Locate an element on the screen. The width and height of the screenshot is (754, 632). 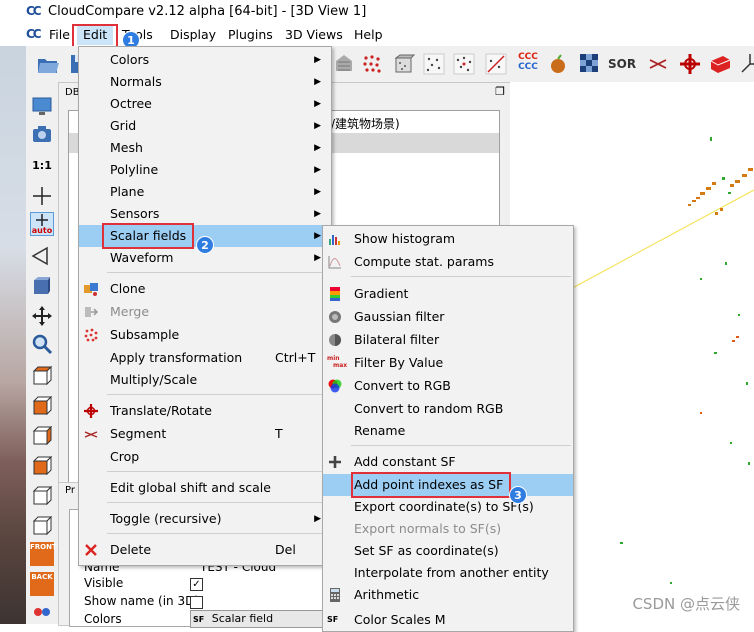
view-left-icon is located at coordinates (42, 436).